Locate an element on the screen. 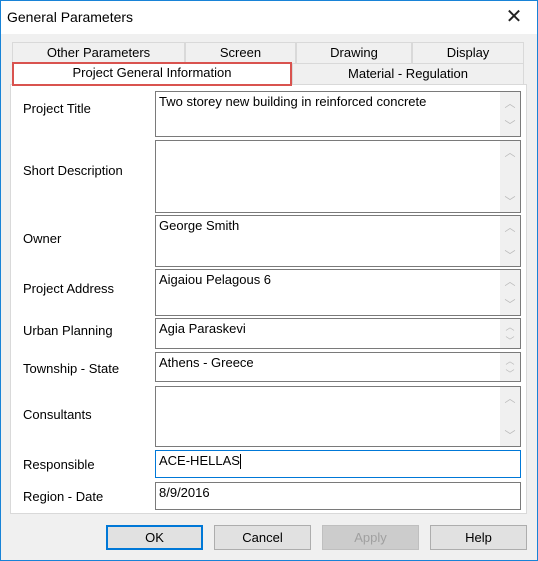  title-bar: General Parameters ✕ is located at coordinates (269, 17).